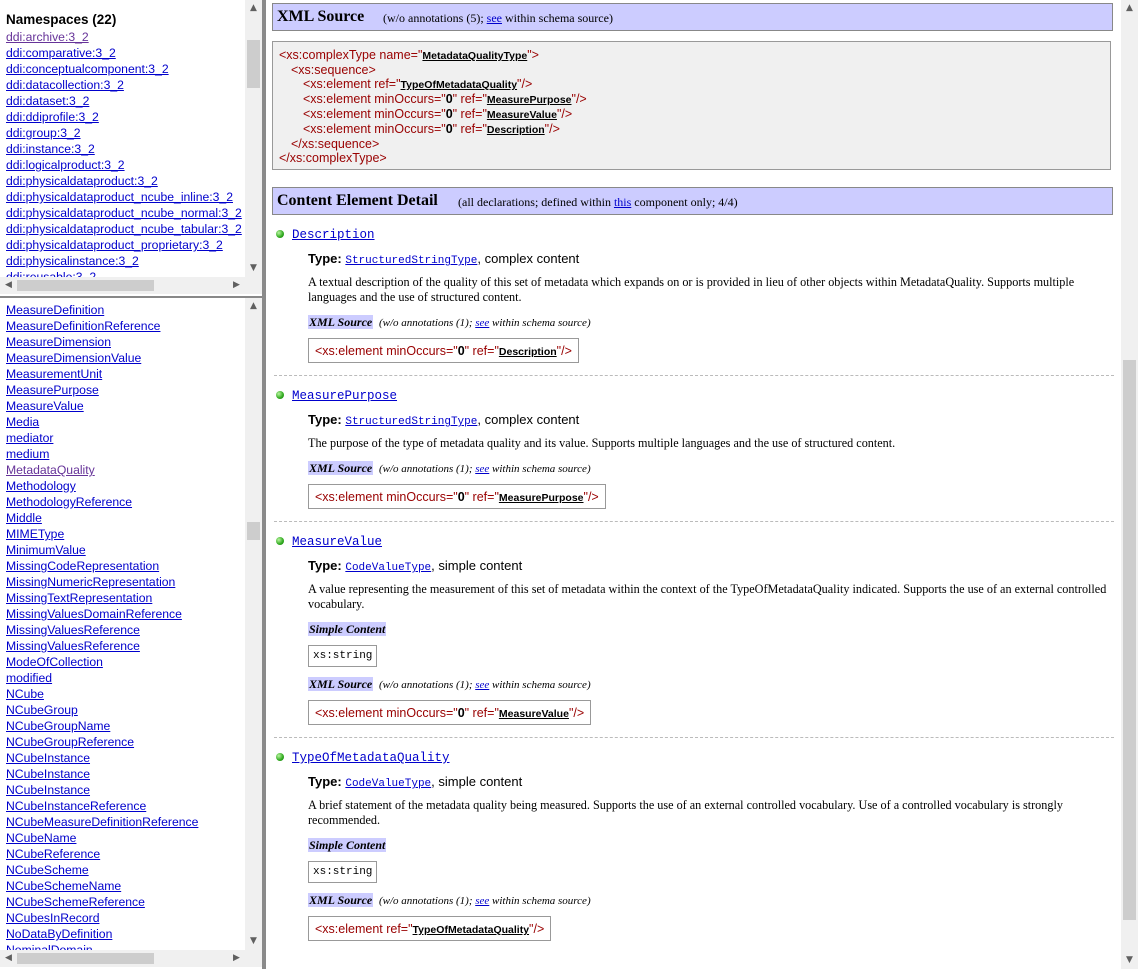 This screenshot has height=971, width=1138. Describe the element at coordinates (122, 502) in the screenshot. I see `component-link: MethodologyReference` at that location.